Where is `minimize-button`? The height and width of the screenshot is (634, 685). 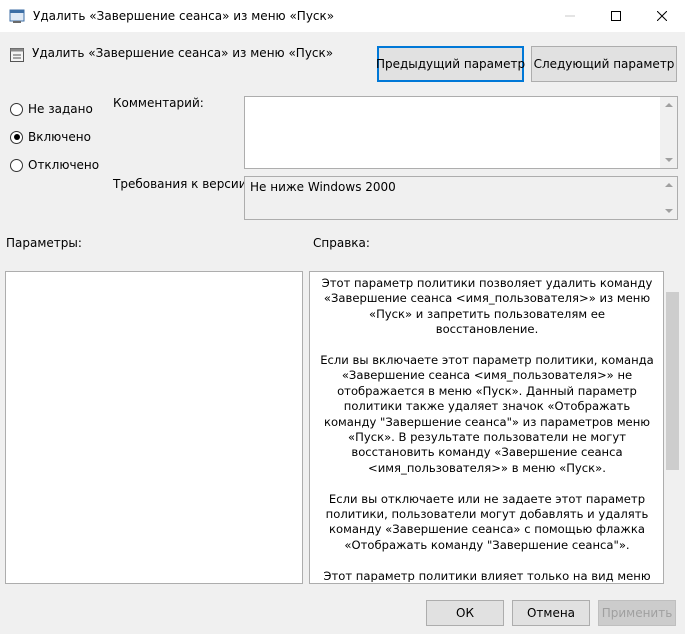 minimize-button is located at coordinates (570, 16).